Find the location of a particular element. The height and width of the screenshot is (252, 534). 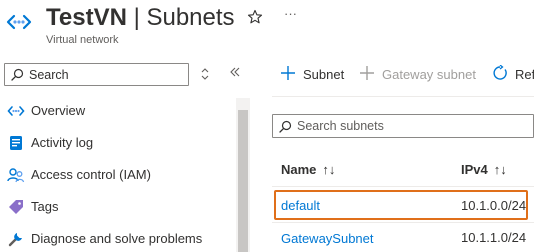

column-header-label: IPv4 is located at coordinates (474, 169).